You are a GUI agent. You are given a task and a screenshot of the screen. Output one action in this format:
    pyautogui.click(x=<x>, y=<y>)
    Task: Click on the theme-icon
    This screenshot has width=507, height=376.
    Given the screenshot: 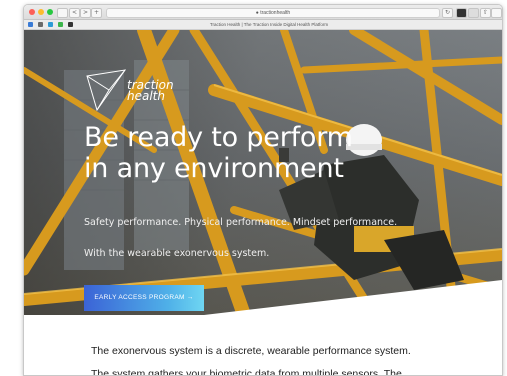 What is the action you would take?
    pyautogui.click(x=473, y=13)
    